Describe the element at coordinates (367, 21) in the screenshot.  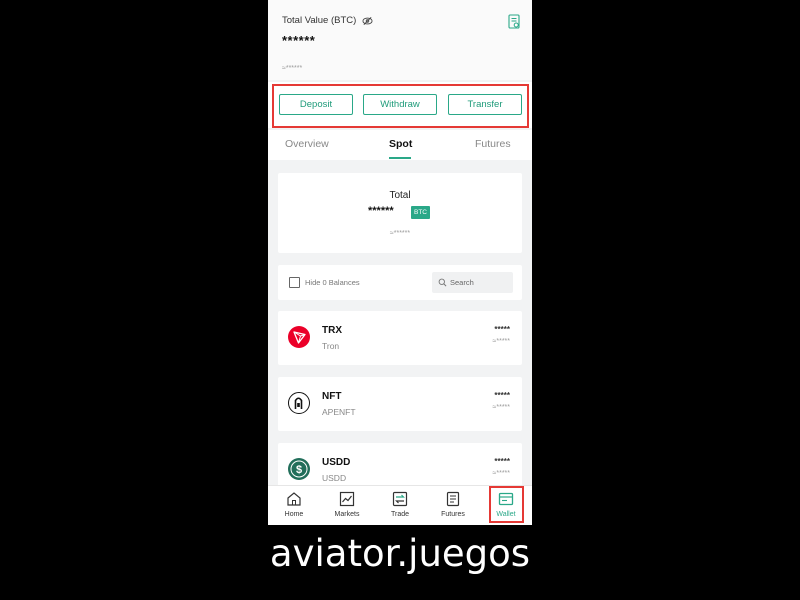
I see `eye-slash-icon` at that location.